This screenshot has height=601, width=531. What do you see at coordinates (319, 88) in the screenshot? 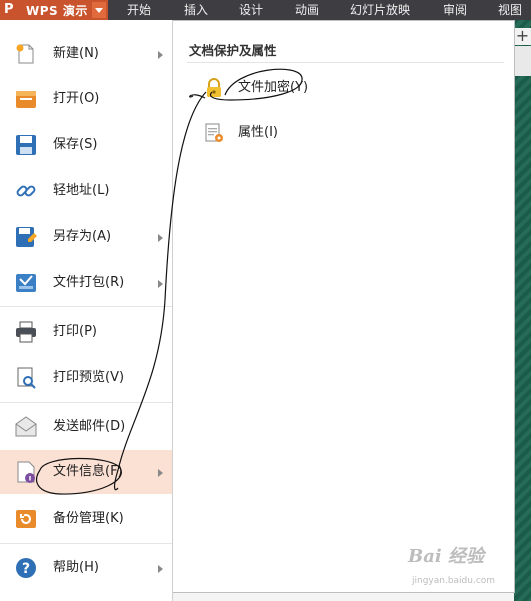
I see `submenu-item-encrypt: 文件加密(Y)` at bounding box center [319, 88].